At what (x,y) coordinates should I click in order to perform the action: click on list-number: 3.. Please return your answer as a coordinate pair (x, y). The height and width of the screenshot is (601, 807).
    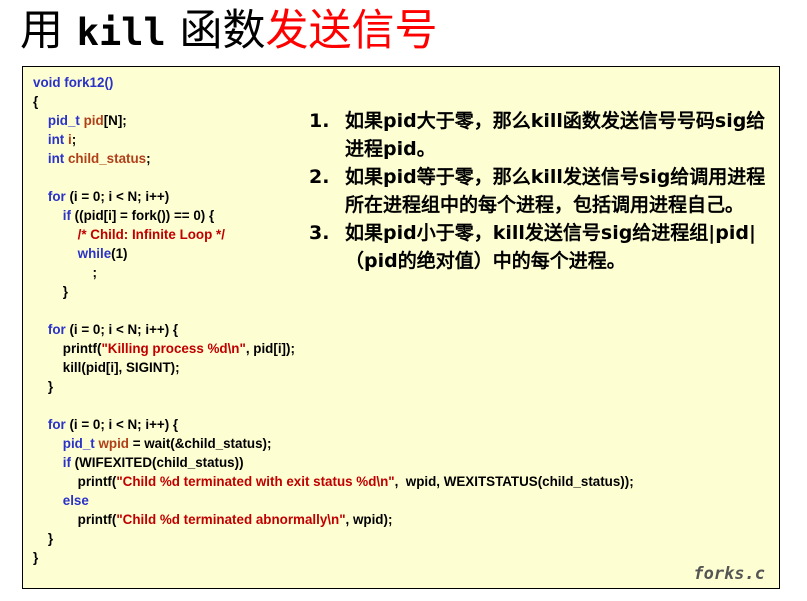
    Looking at the image, I should click on (319, 233).